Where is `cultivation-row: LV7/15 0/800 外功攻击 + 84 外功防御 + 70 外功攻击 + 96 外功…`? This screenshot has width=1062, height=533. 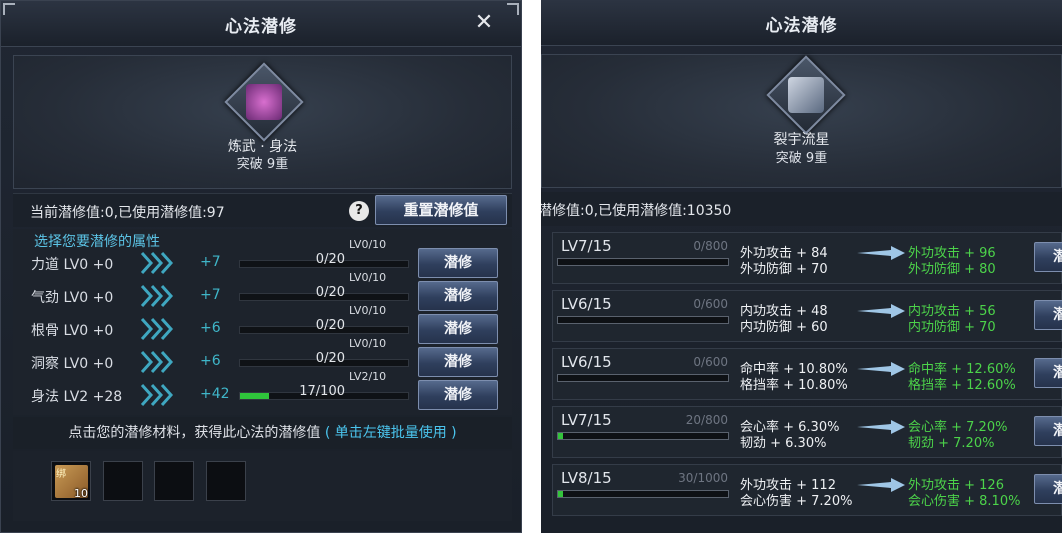 cultivation-row: LV7/15 0/800 外功攻击 + 84 外功防御 + 70 外功攻击 + 96 外功… is located at coordinates (807, 258).